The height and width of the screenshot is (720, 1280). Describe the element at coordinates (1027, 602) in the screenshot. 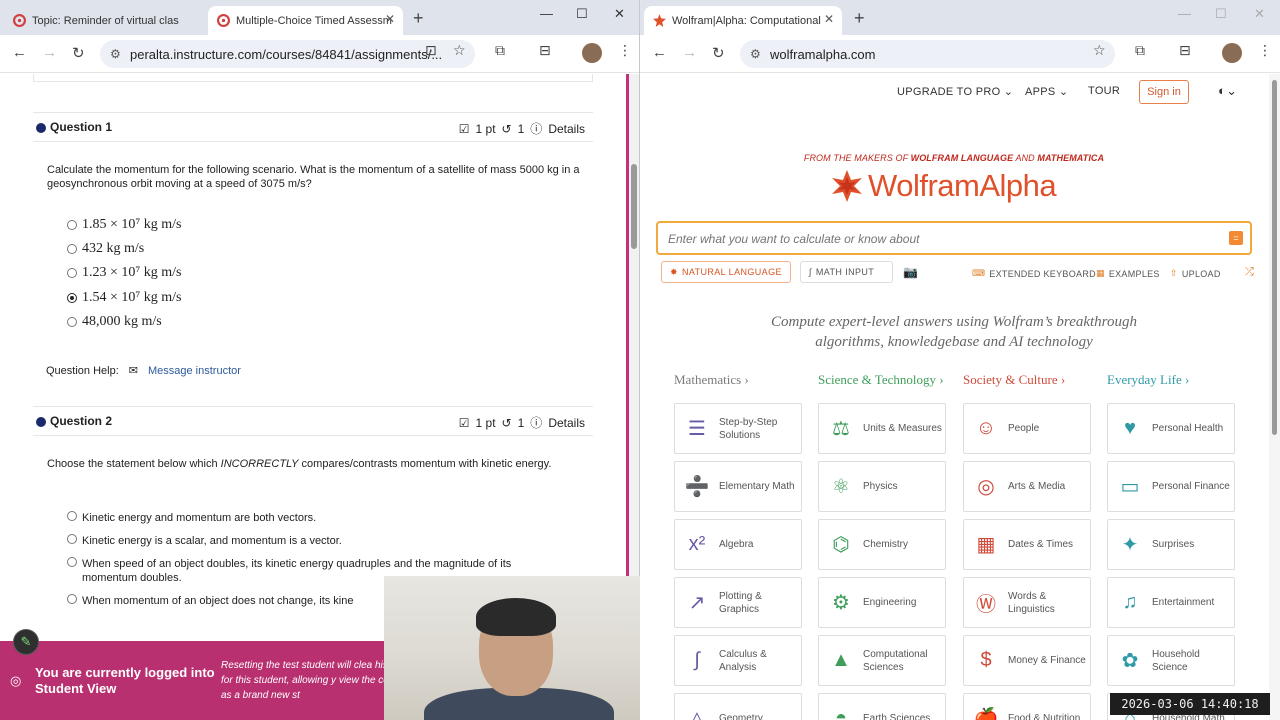

I see `category-card: Ⓦ Words & Linguistics` at that location.